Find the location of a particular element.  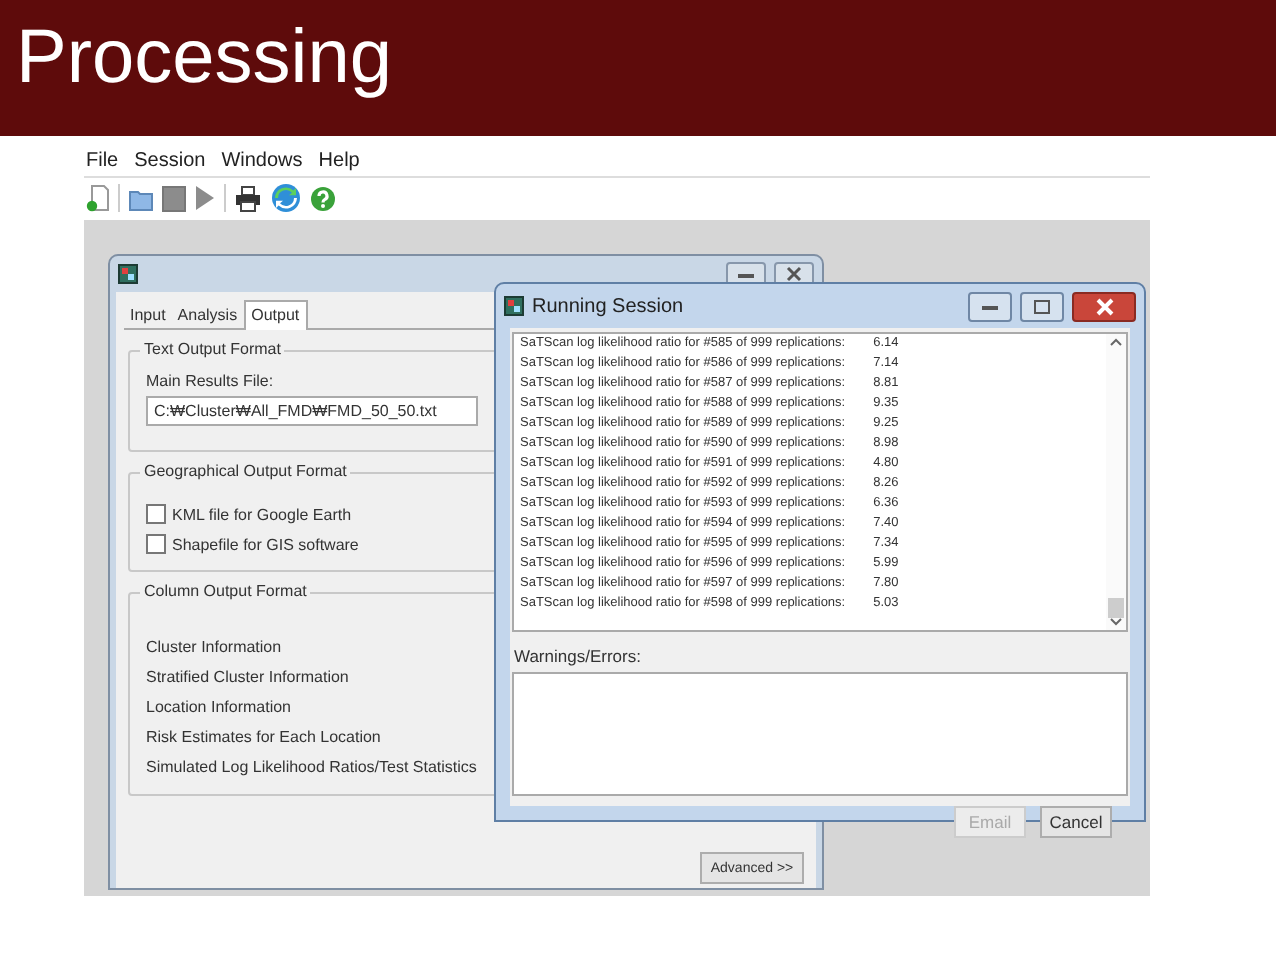

group-legend: Column Output Format is located at coordinates (225, 591).